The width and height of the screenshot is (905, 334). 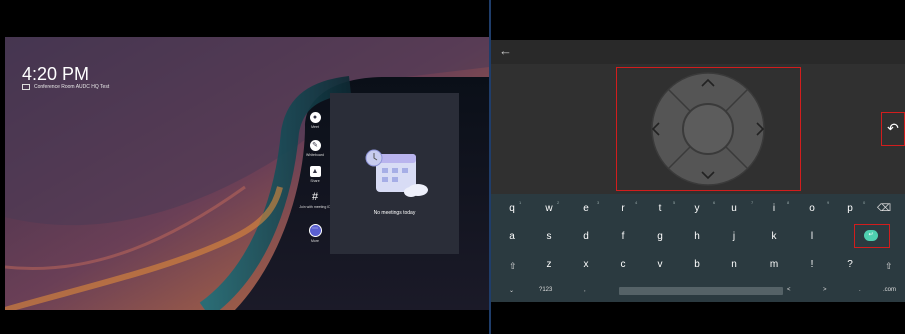 I want to click on key-z: z, so click(x=549, y=264).